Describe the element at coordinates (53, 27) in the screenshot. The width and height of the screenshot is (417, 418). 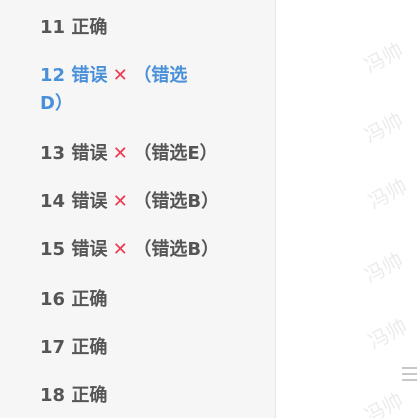
I see `question-number: 11` at that location.